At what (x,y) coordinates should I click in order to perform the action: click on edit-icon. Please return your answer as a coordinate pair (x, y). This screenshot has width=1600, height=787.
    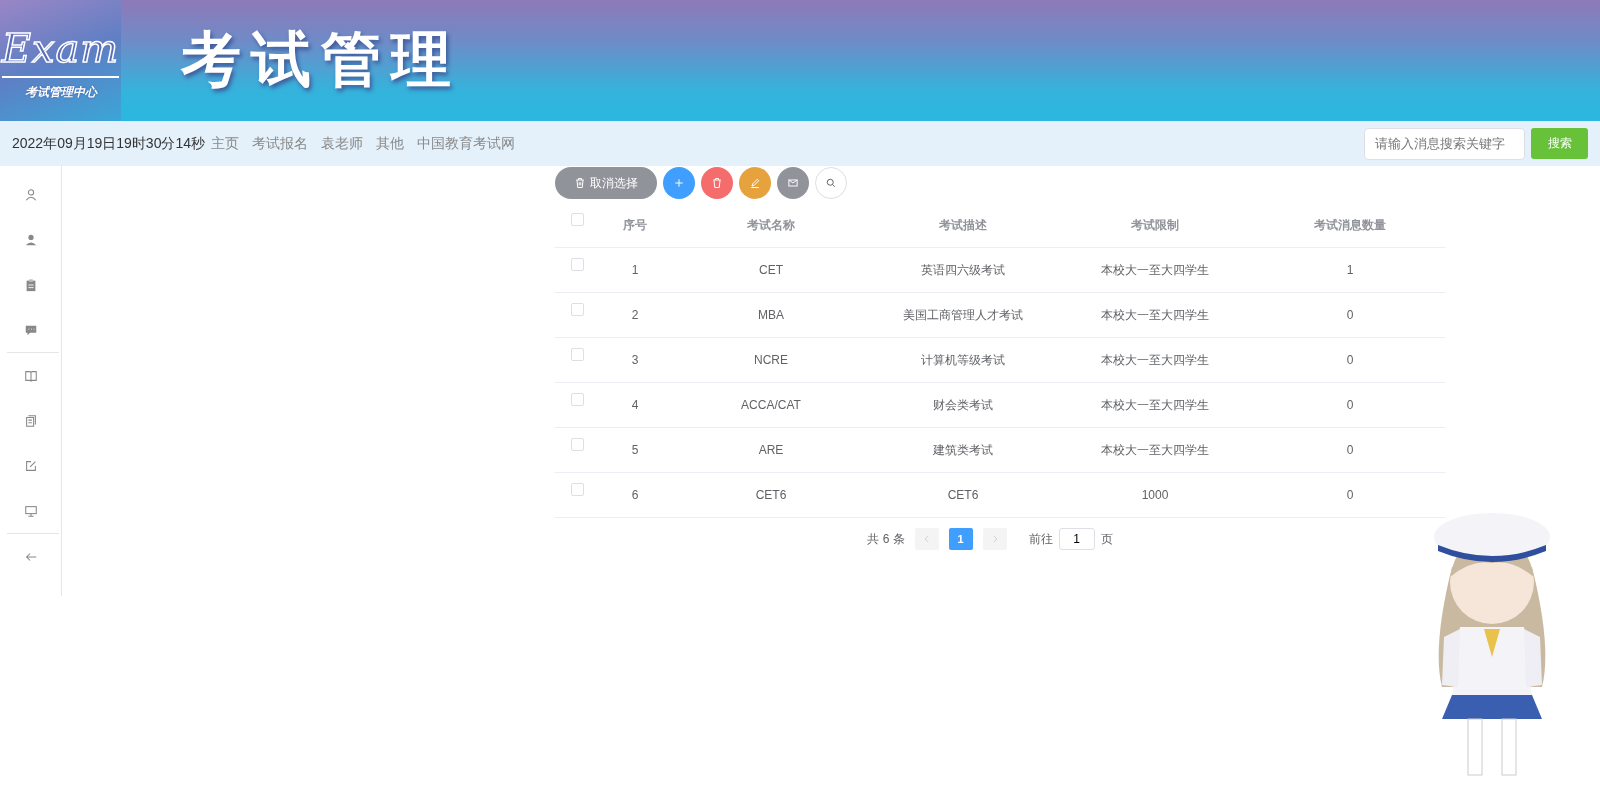
    Looking at the image, I should click on (30, 465).